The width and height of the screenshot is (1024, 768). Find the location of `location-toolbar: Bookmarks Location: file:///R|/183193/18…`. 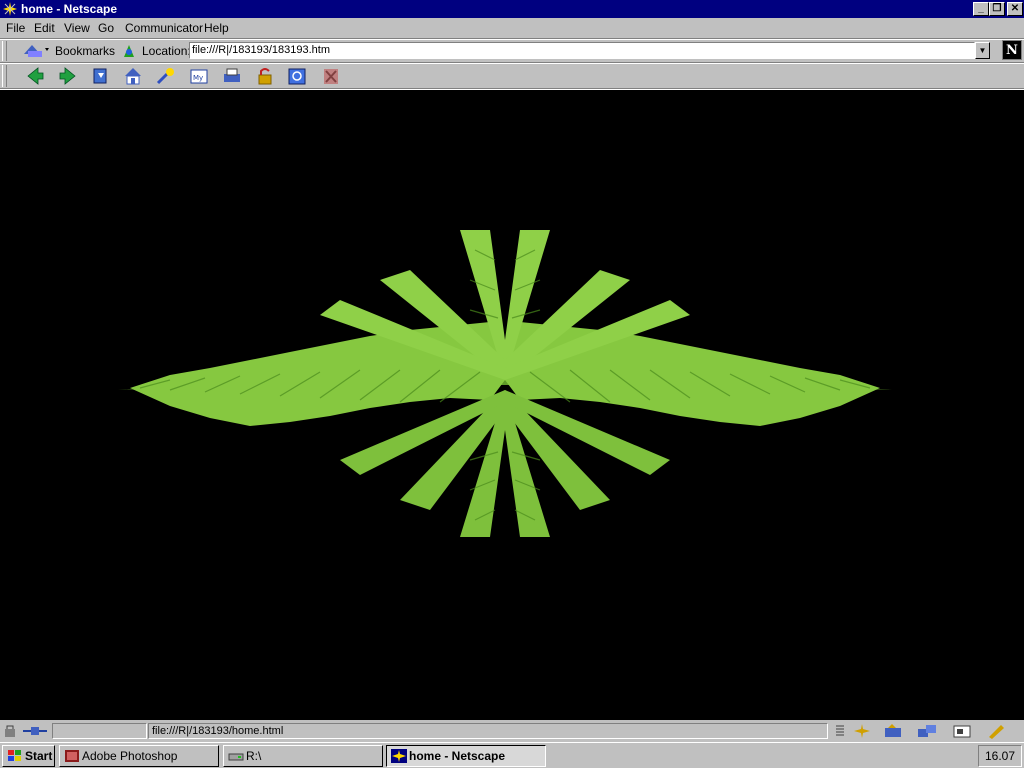

location-toolbar: Bookmarks Location: file:///R|/183193/18… is located at coordinates (512, 51).